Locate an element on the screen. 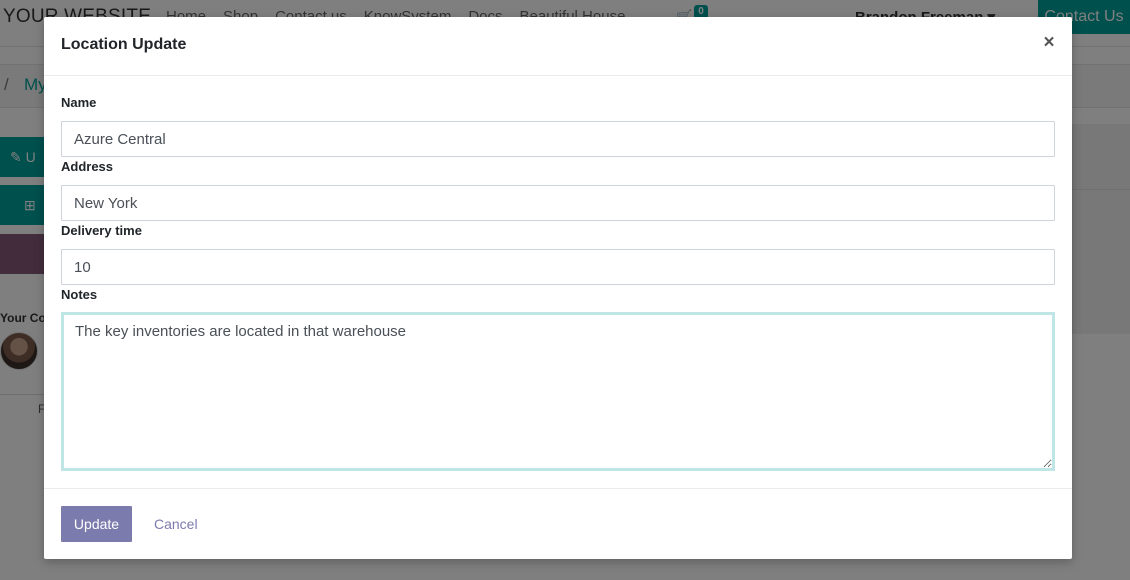 The height and width of the screenshot is (580, 1130). cancel-button: Cancel is located at coordinates (175, 524).